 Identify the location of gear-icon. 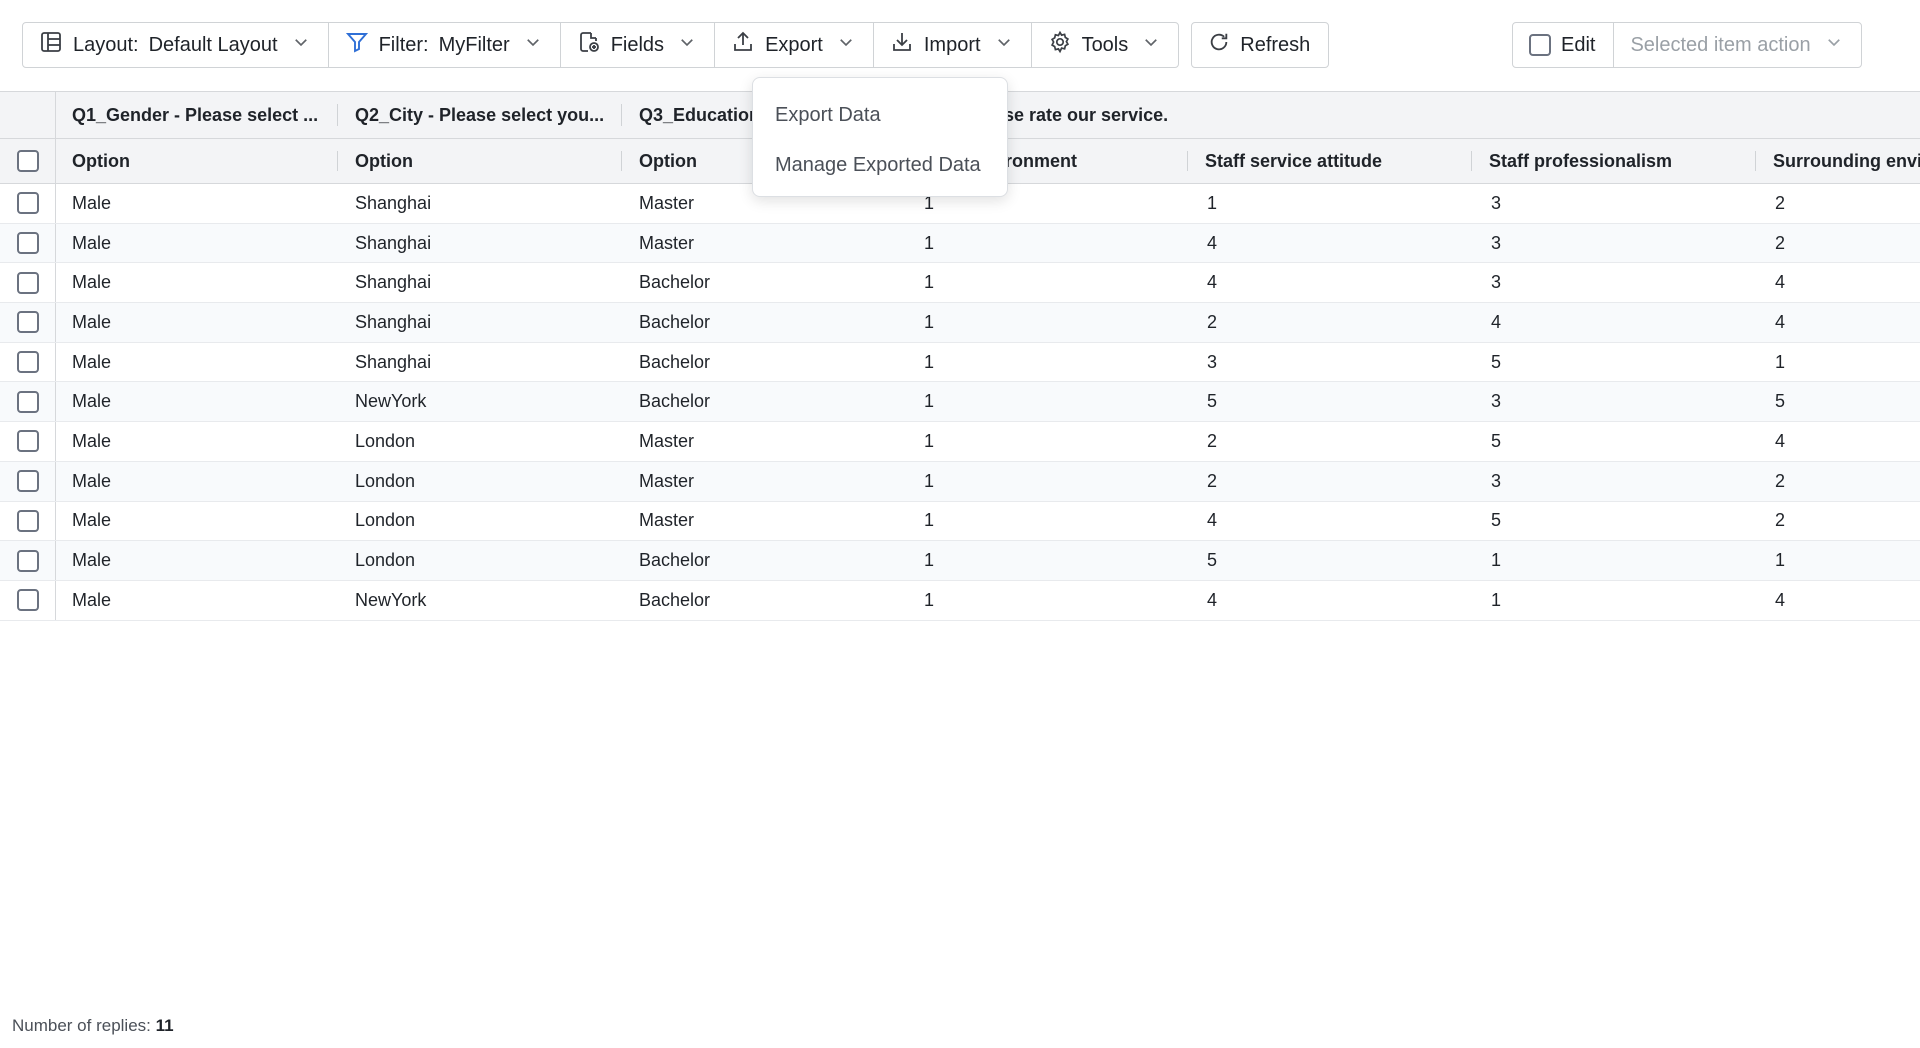
(1060, 45).